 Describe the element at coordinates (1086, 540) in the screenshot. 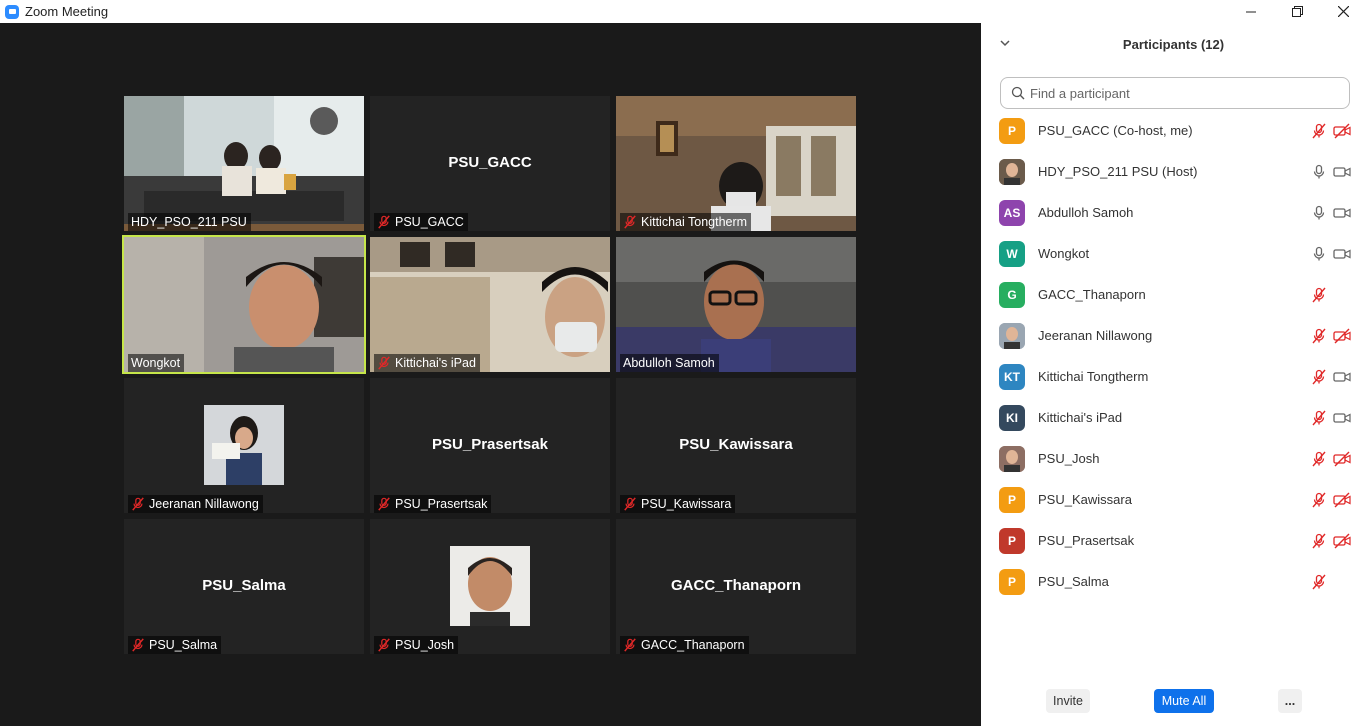

I see `participant-name: PSU_Prasertsak` at that location.